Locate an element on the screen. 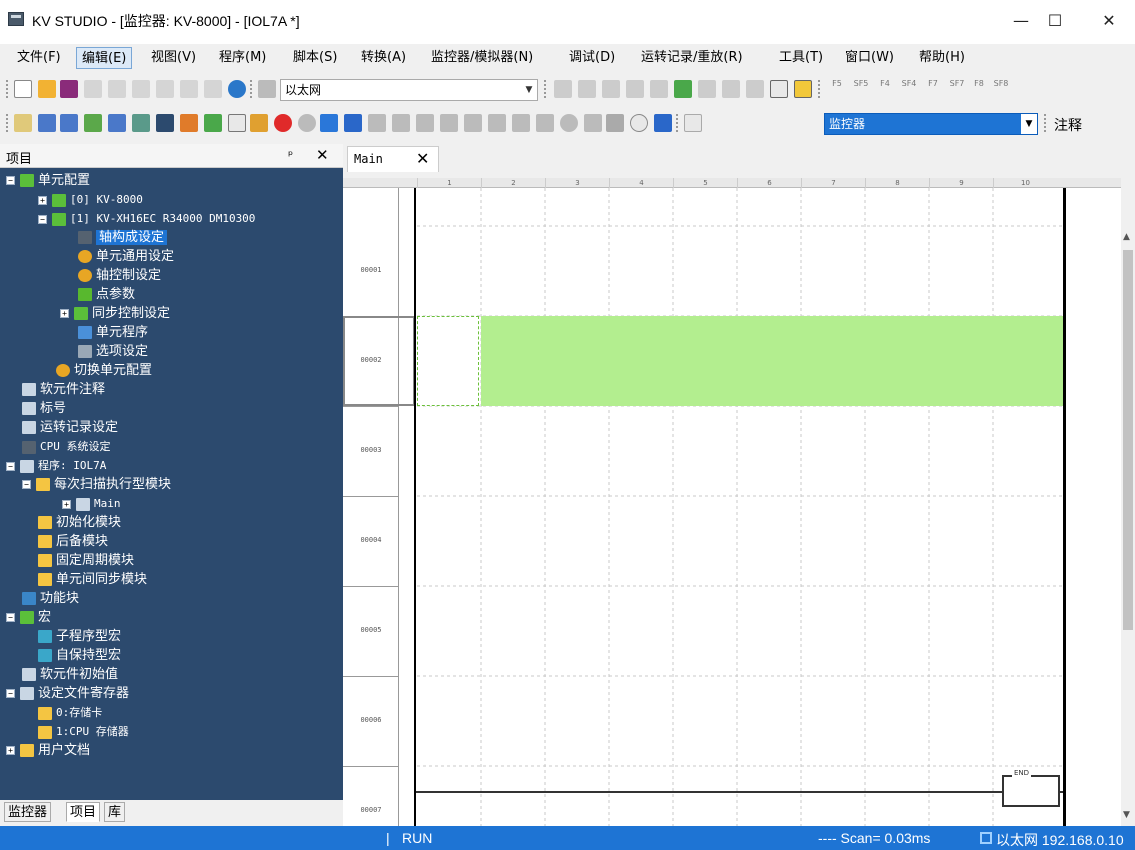  tree-item-unit-program: 单元程序 is located at coordinates (113, 332).